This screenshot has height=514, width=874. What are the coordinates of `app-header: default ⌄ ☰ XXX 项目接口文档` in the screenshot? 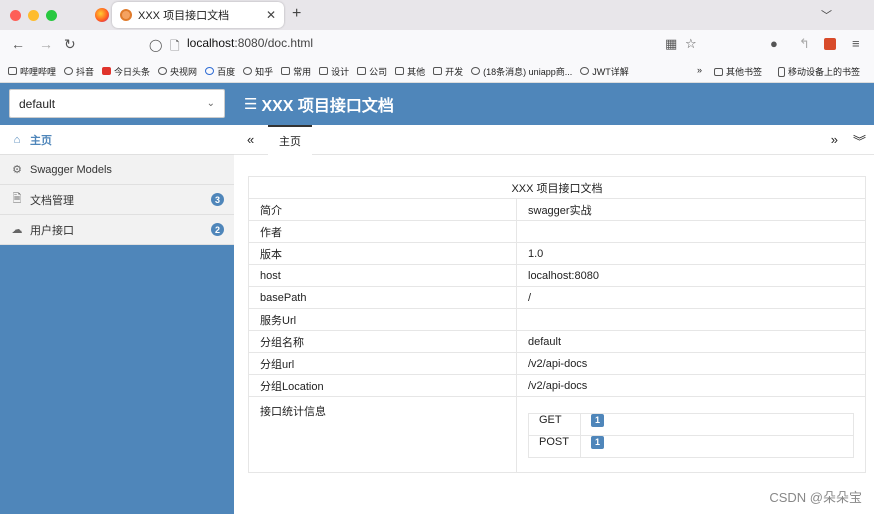 It's located at (437, 104).